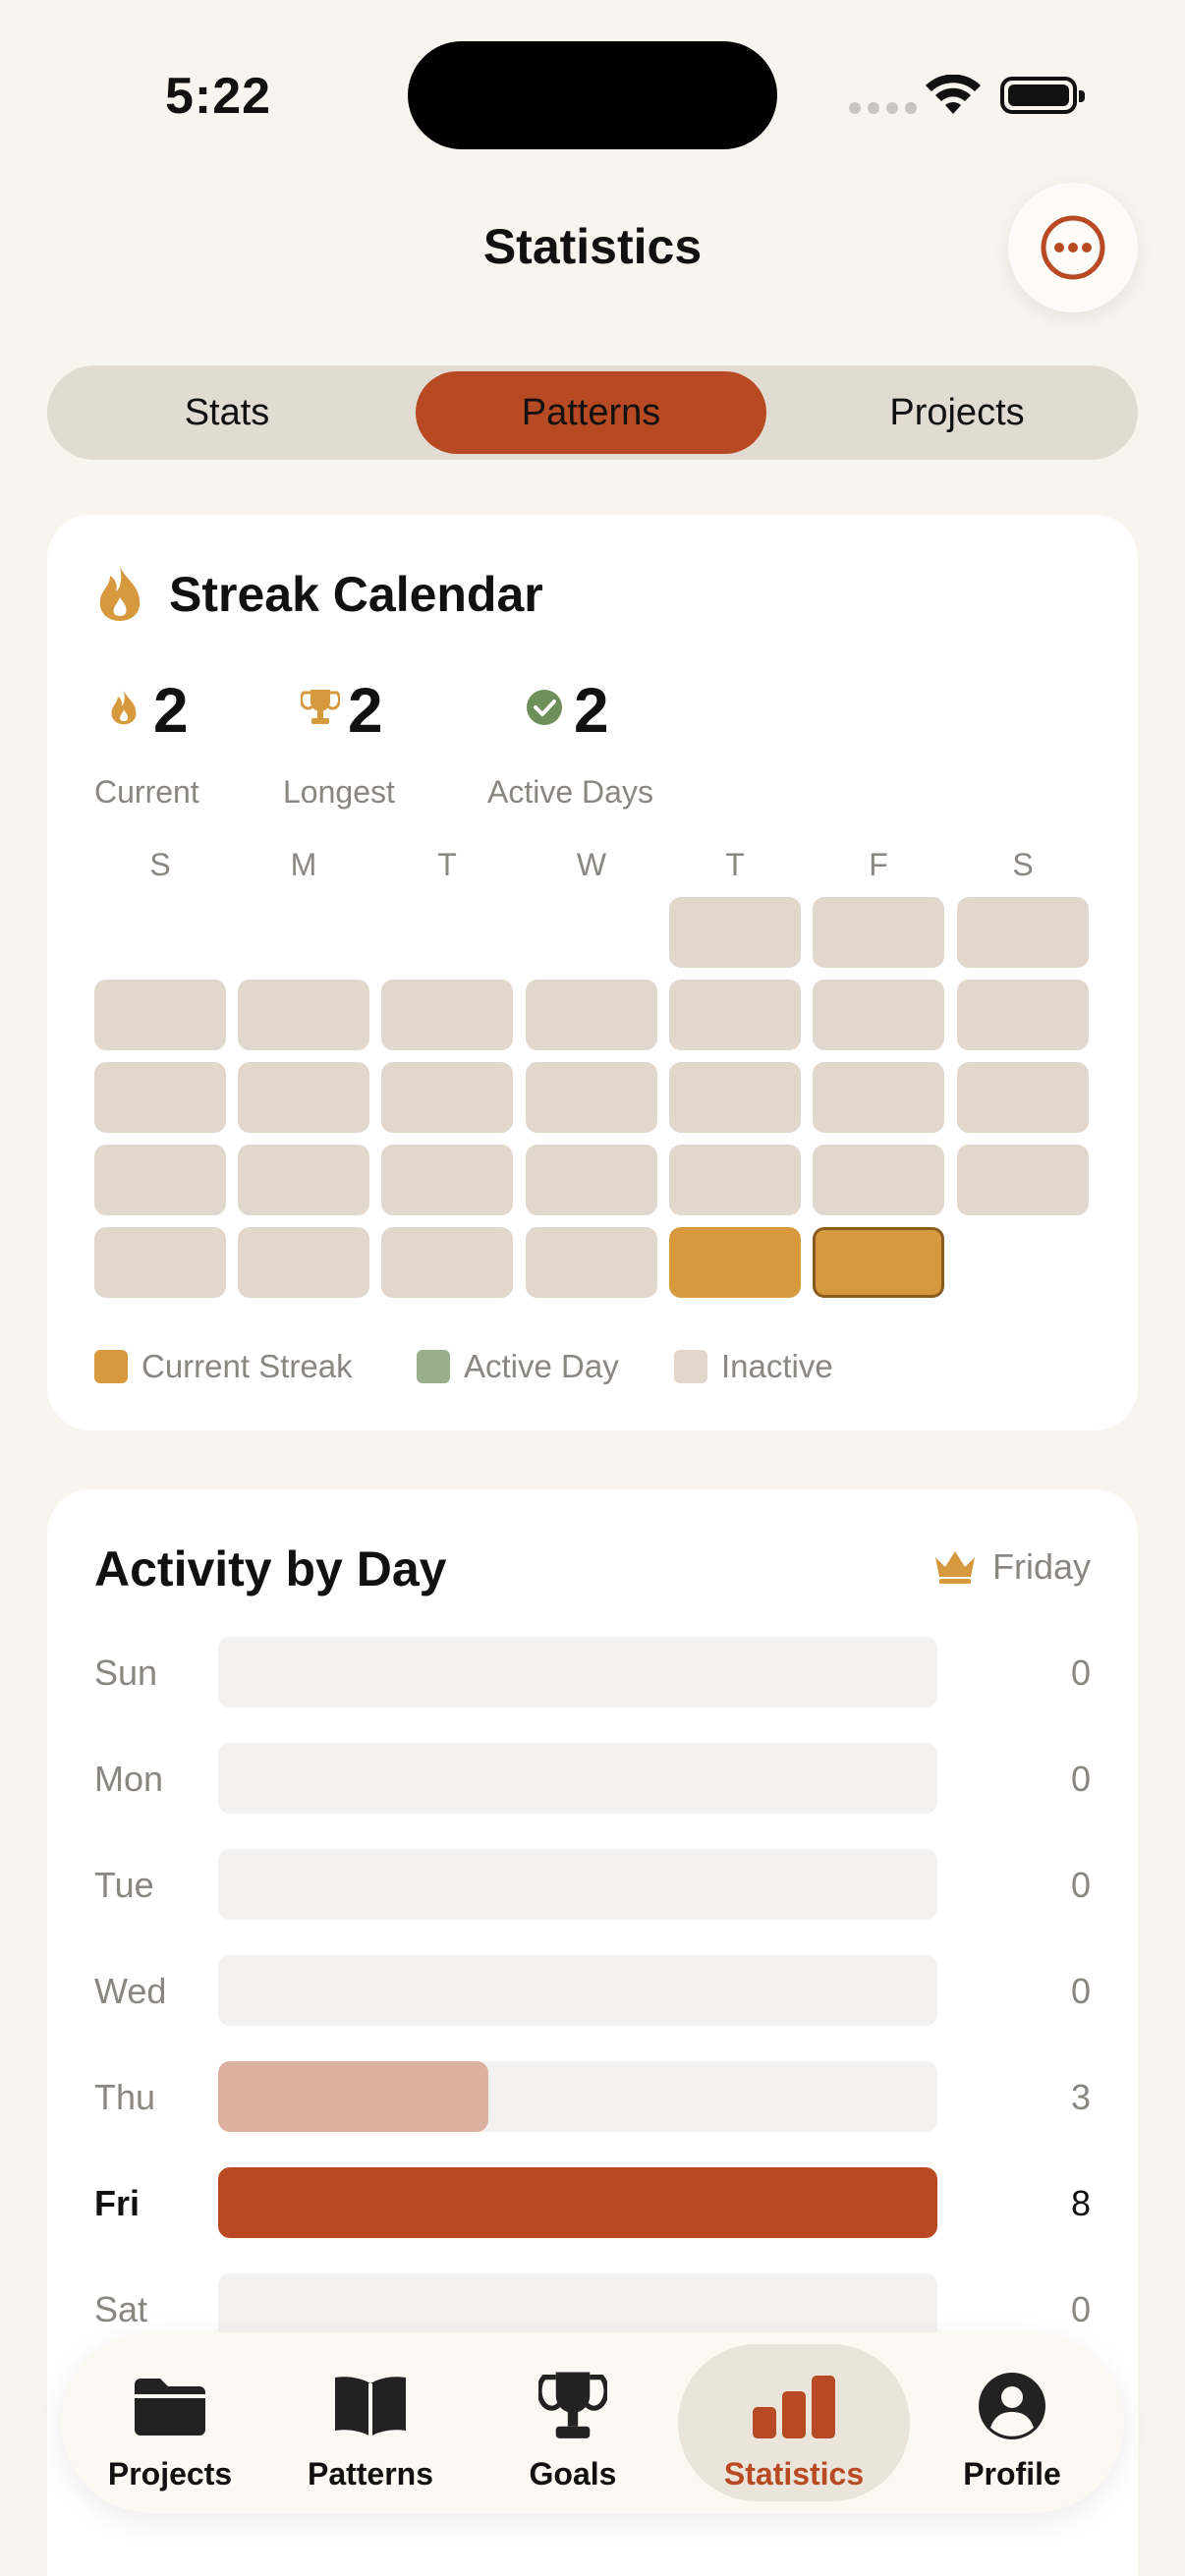 The width and height of the screenshot is (1185, 2576). I want to click on day-label: Sat, so click(121, 2309).